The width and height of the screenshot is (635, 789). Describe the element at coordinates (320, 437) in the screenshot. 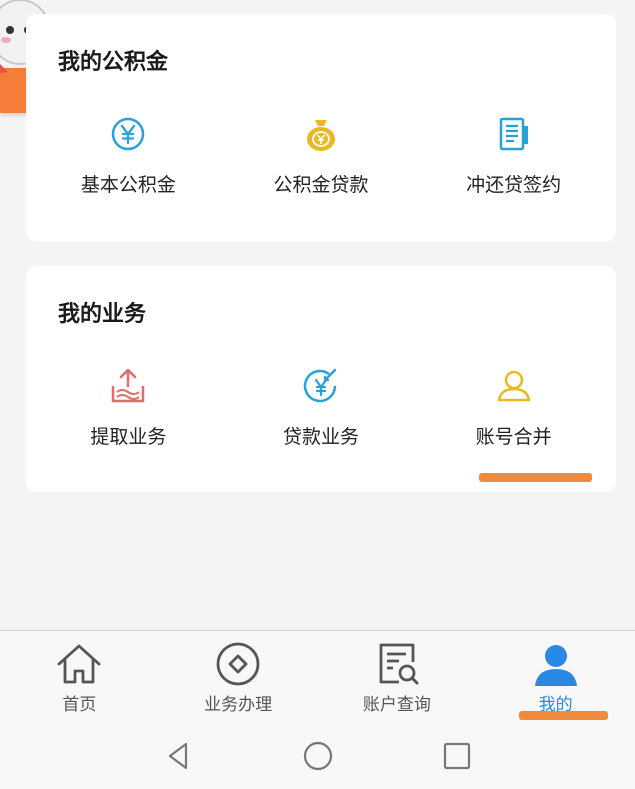

I see `loan-business-label: 贷款业务` at that location.